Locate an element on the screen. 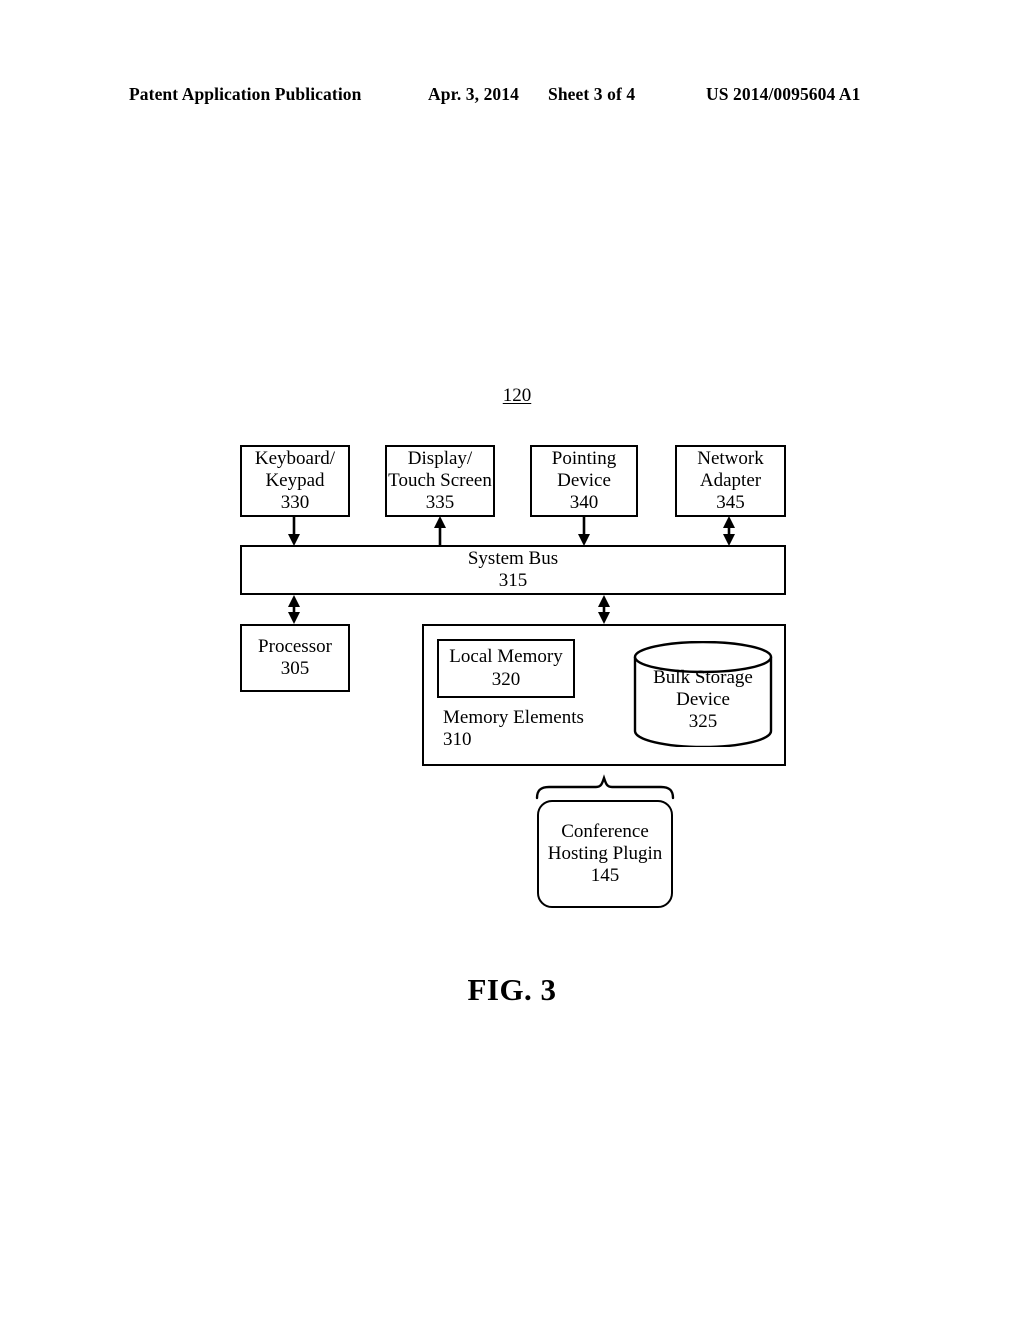  block-keyboard-keypad-line1: Keyboard/ is located at coordinates (295, 458).